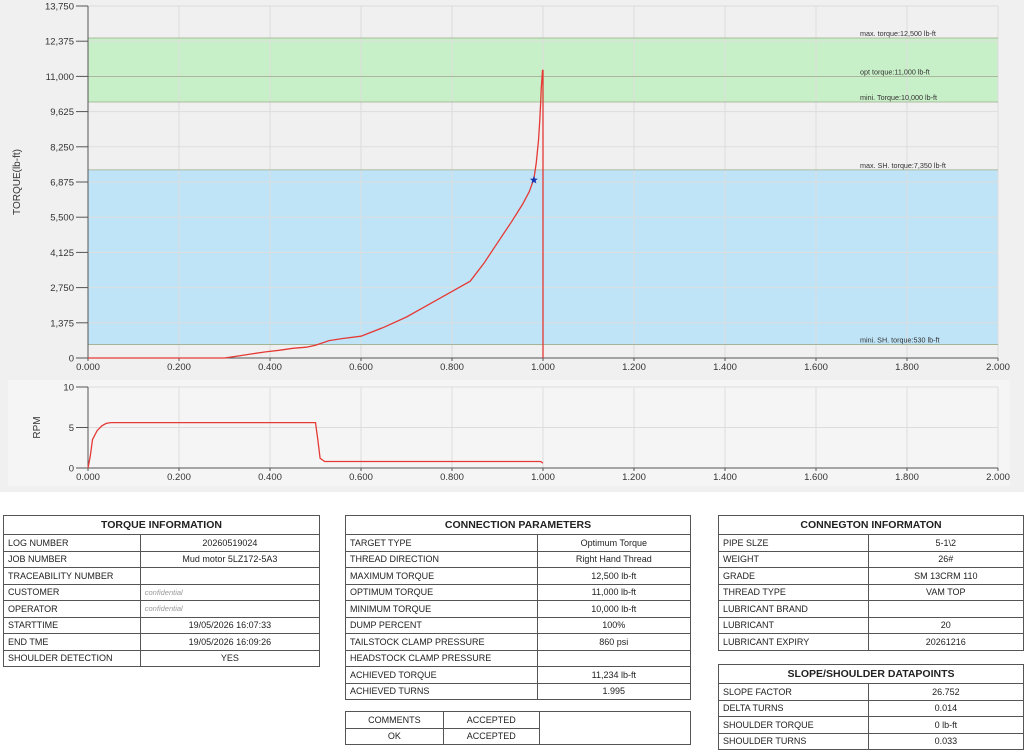 This screenshot has width=1024, height=753. I want to click on table-row: SLOPE FACTOR 26.752, so click(871, 692).